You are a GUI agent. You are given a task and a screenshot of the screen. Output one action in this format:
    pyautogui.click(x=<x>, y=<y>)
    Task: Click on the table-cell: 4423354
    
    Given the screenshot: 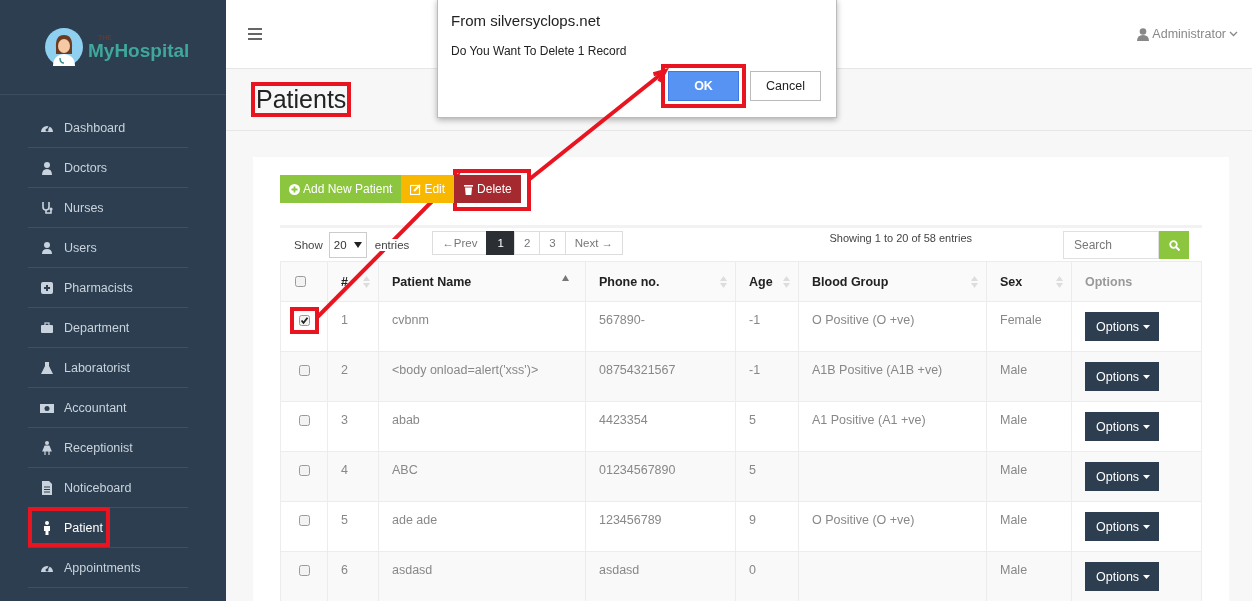 What is the action you would take?
    pyautogui.click(x=660, y=426)
    